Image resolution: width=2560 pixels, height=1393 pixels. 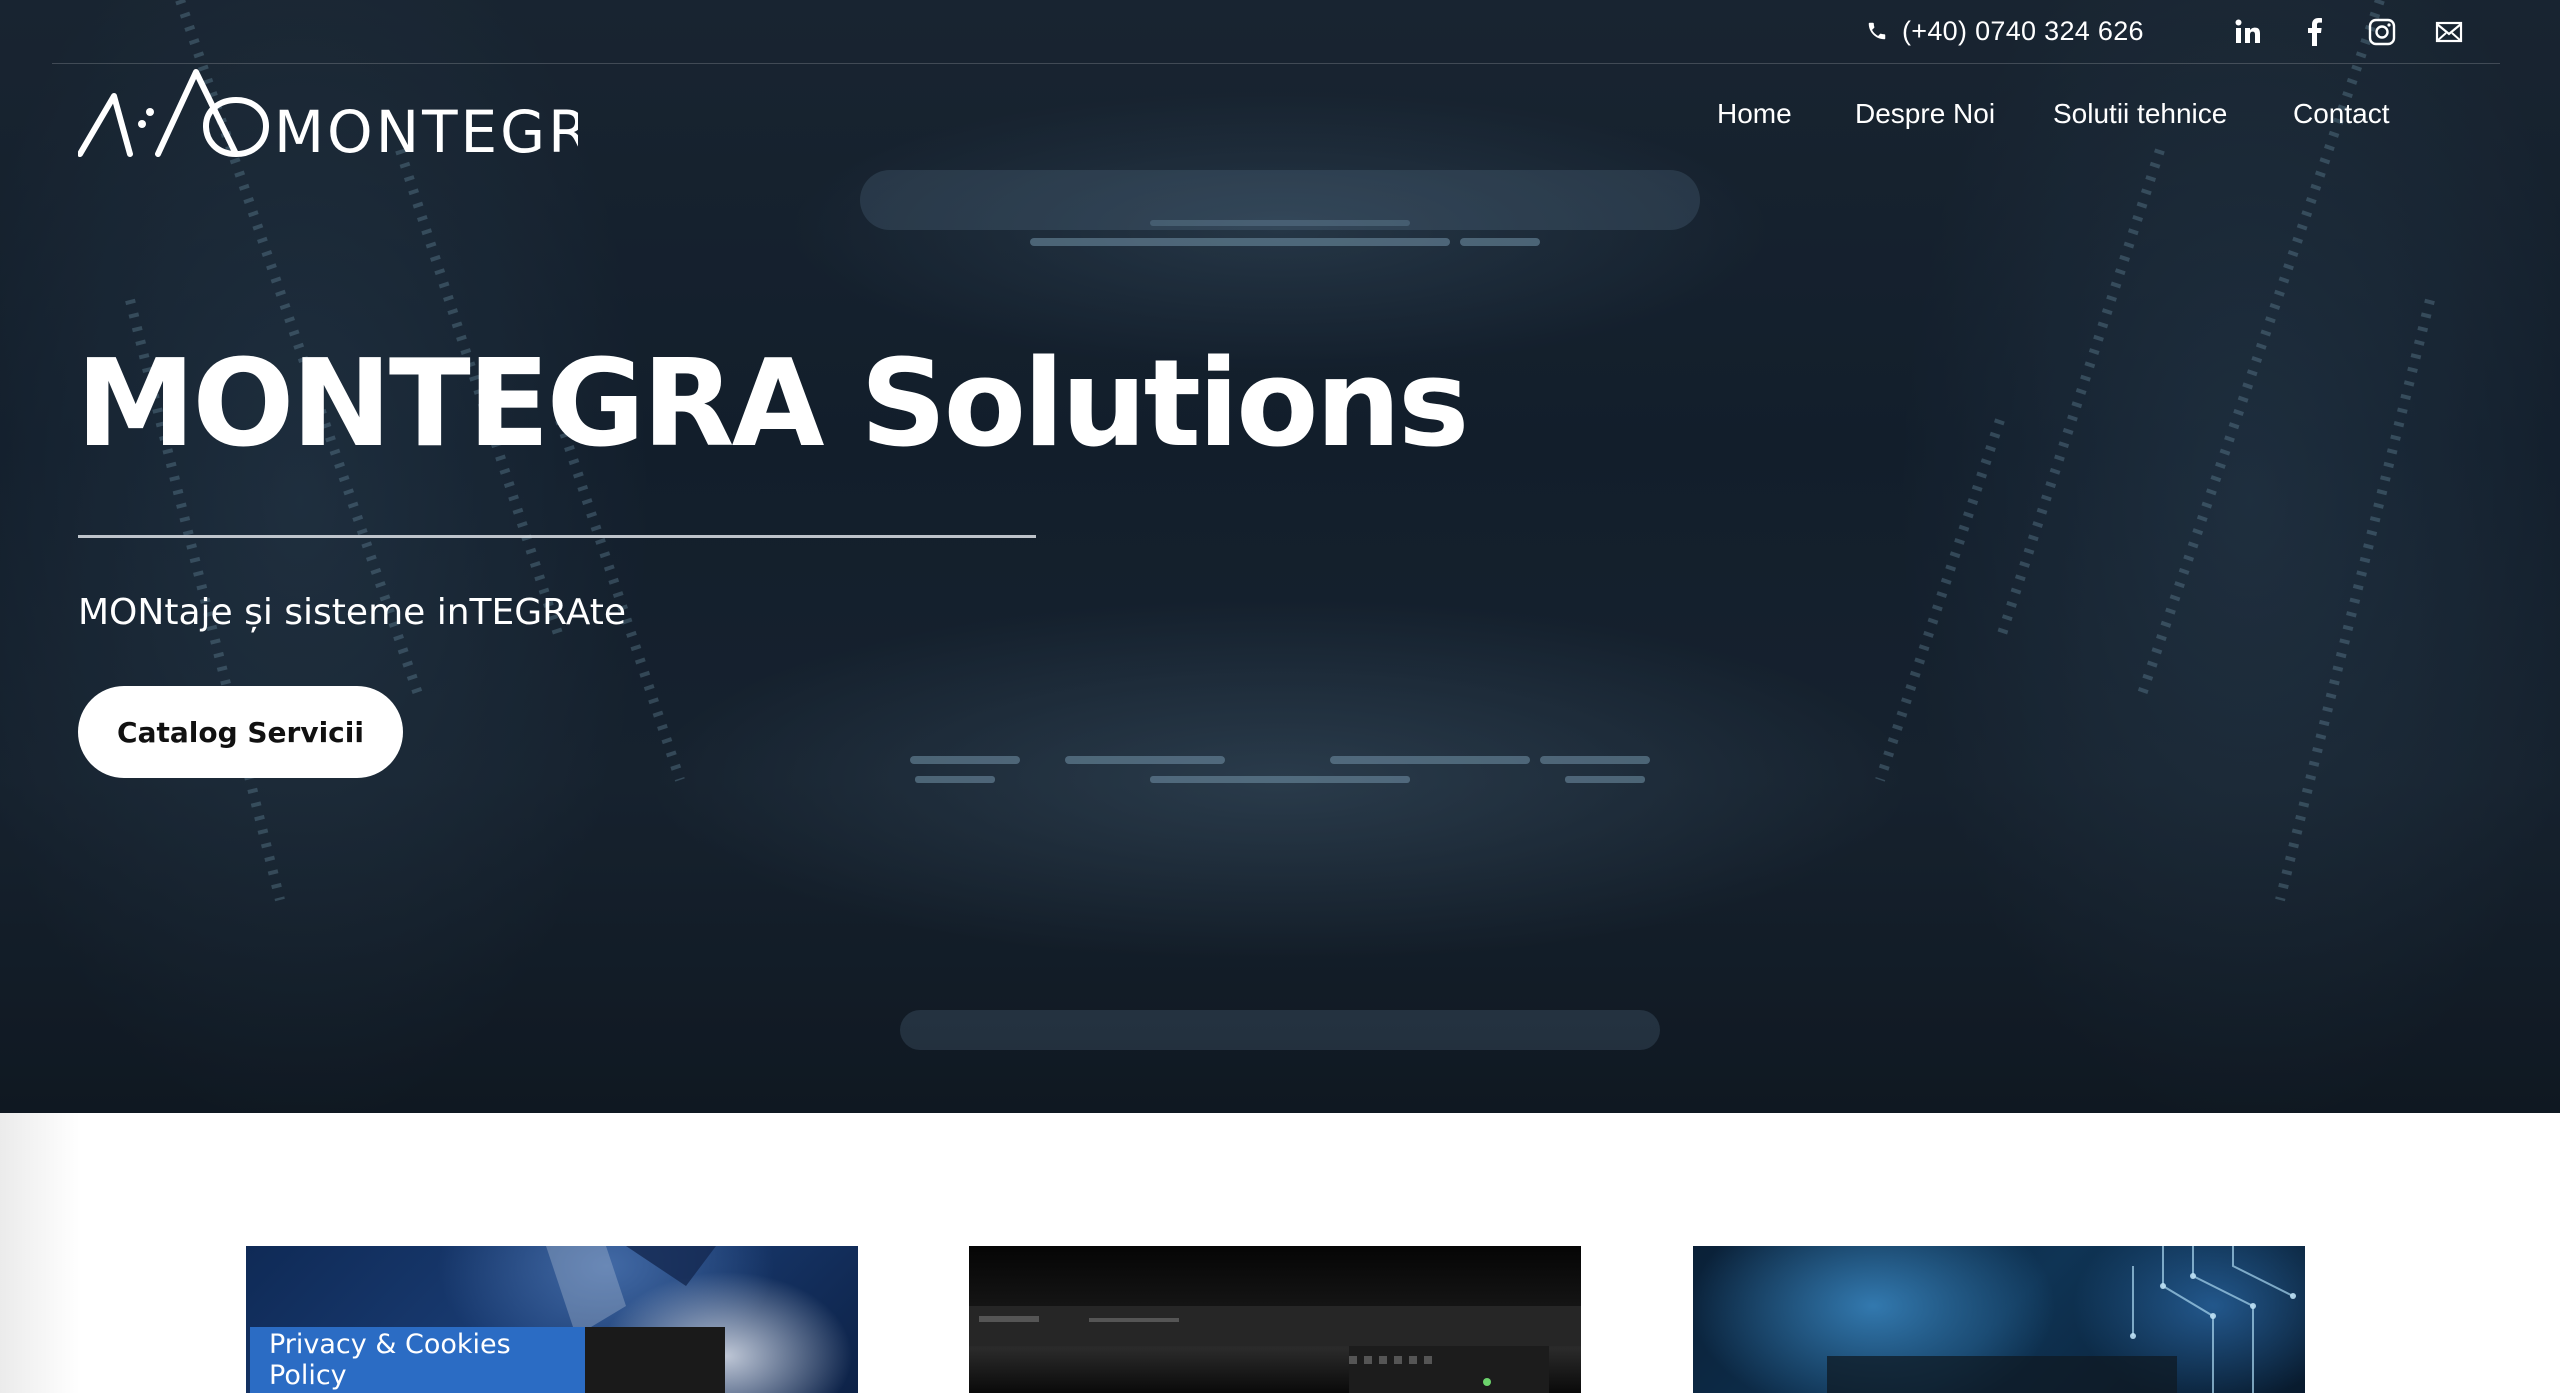 What do you see at coordinates (1754, 114) in the screenshot?
I see `nav-item-home: Home` at bounding box center [1754, 114].